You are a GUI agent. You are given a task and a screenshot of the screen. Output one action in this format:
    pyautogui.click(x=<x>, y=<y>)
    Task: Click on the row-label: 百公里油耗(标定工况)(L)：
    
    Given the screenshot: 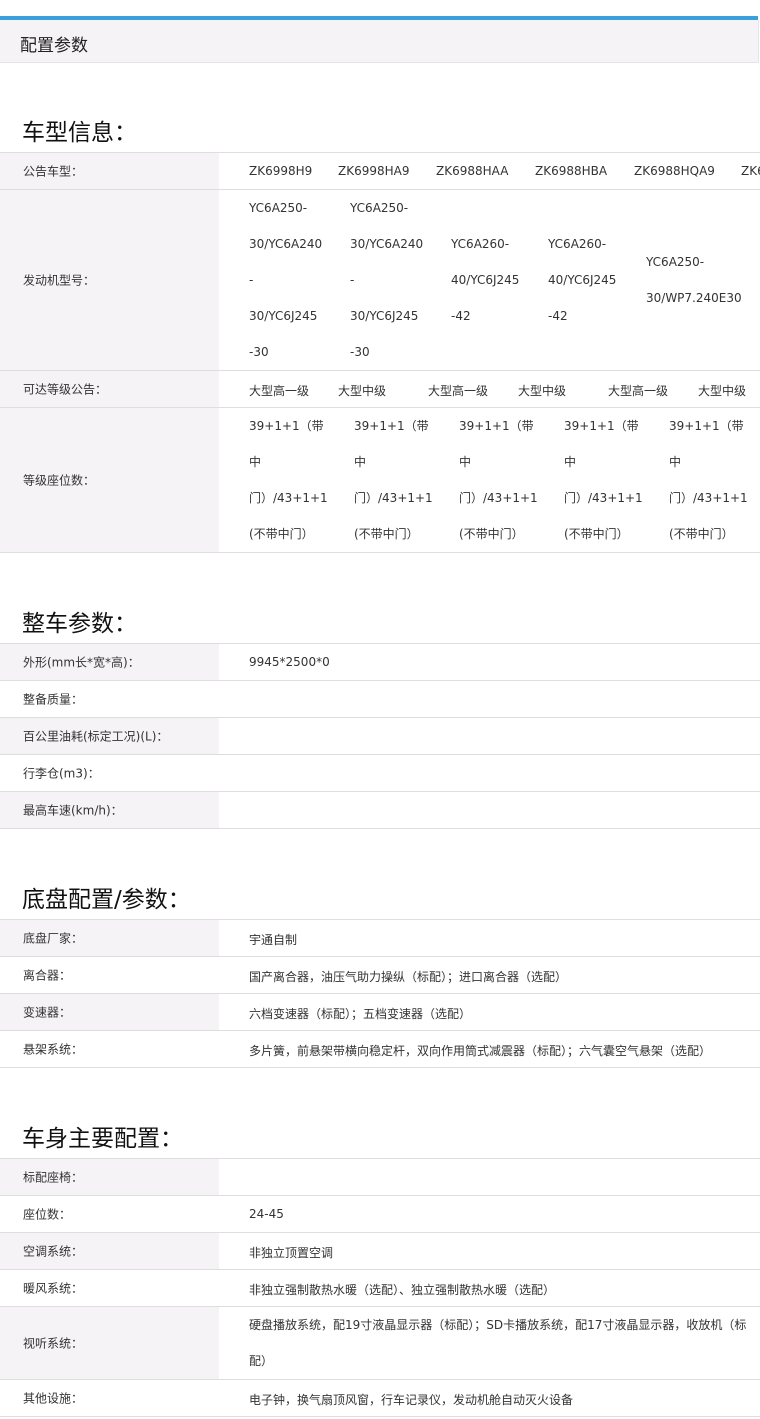 What is the action you would take?
    pyautogui.click(x=109, y=736)
    